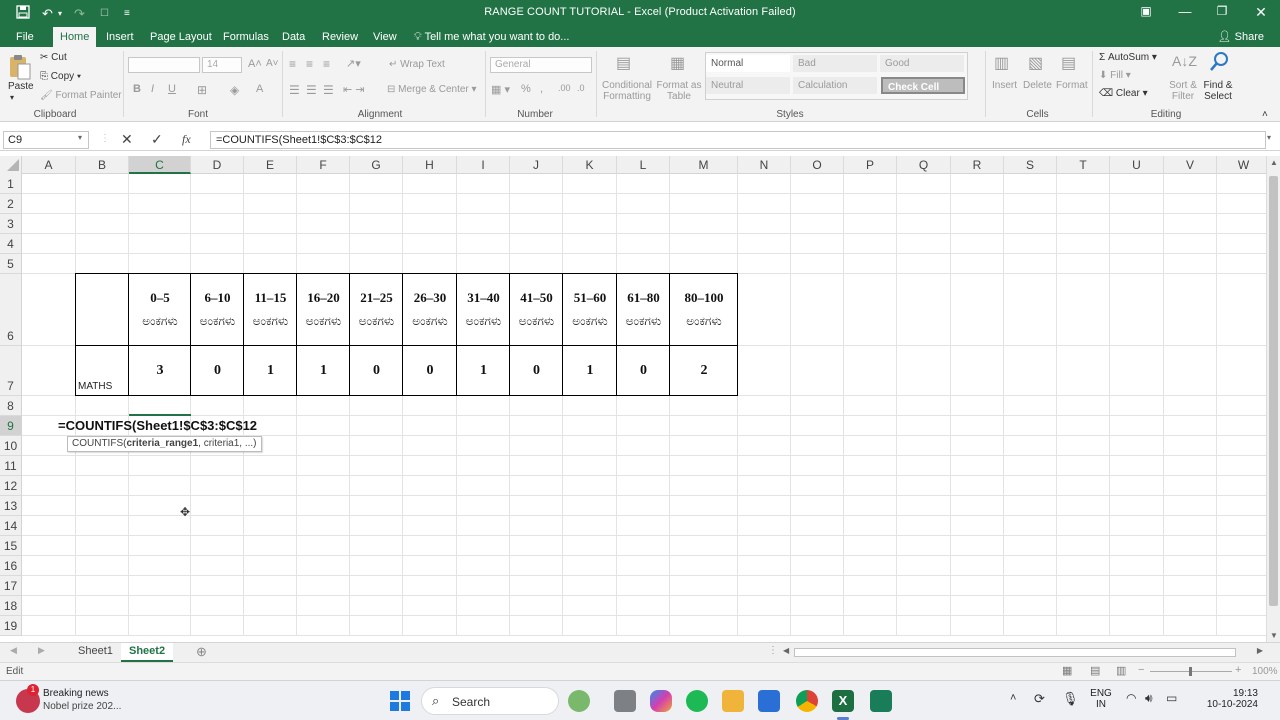 The width and height of the screenshot is (1280, 720). I want to click on copilot-icon, so click(661, 701).